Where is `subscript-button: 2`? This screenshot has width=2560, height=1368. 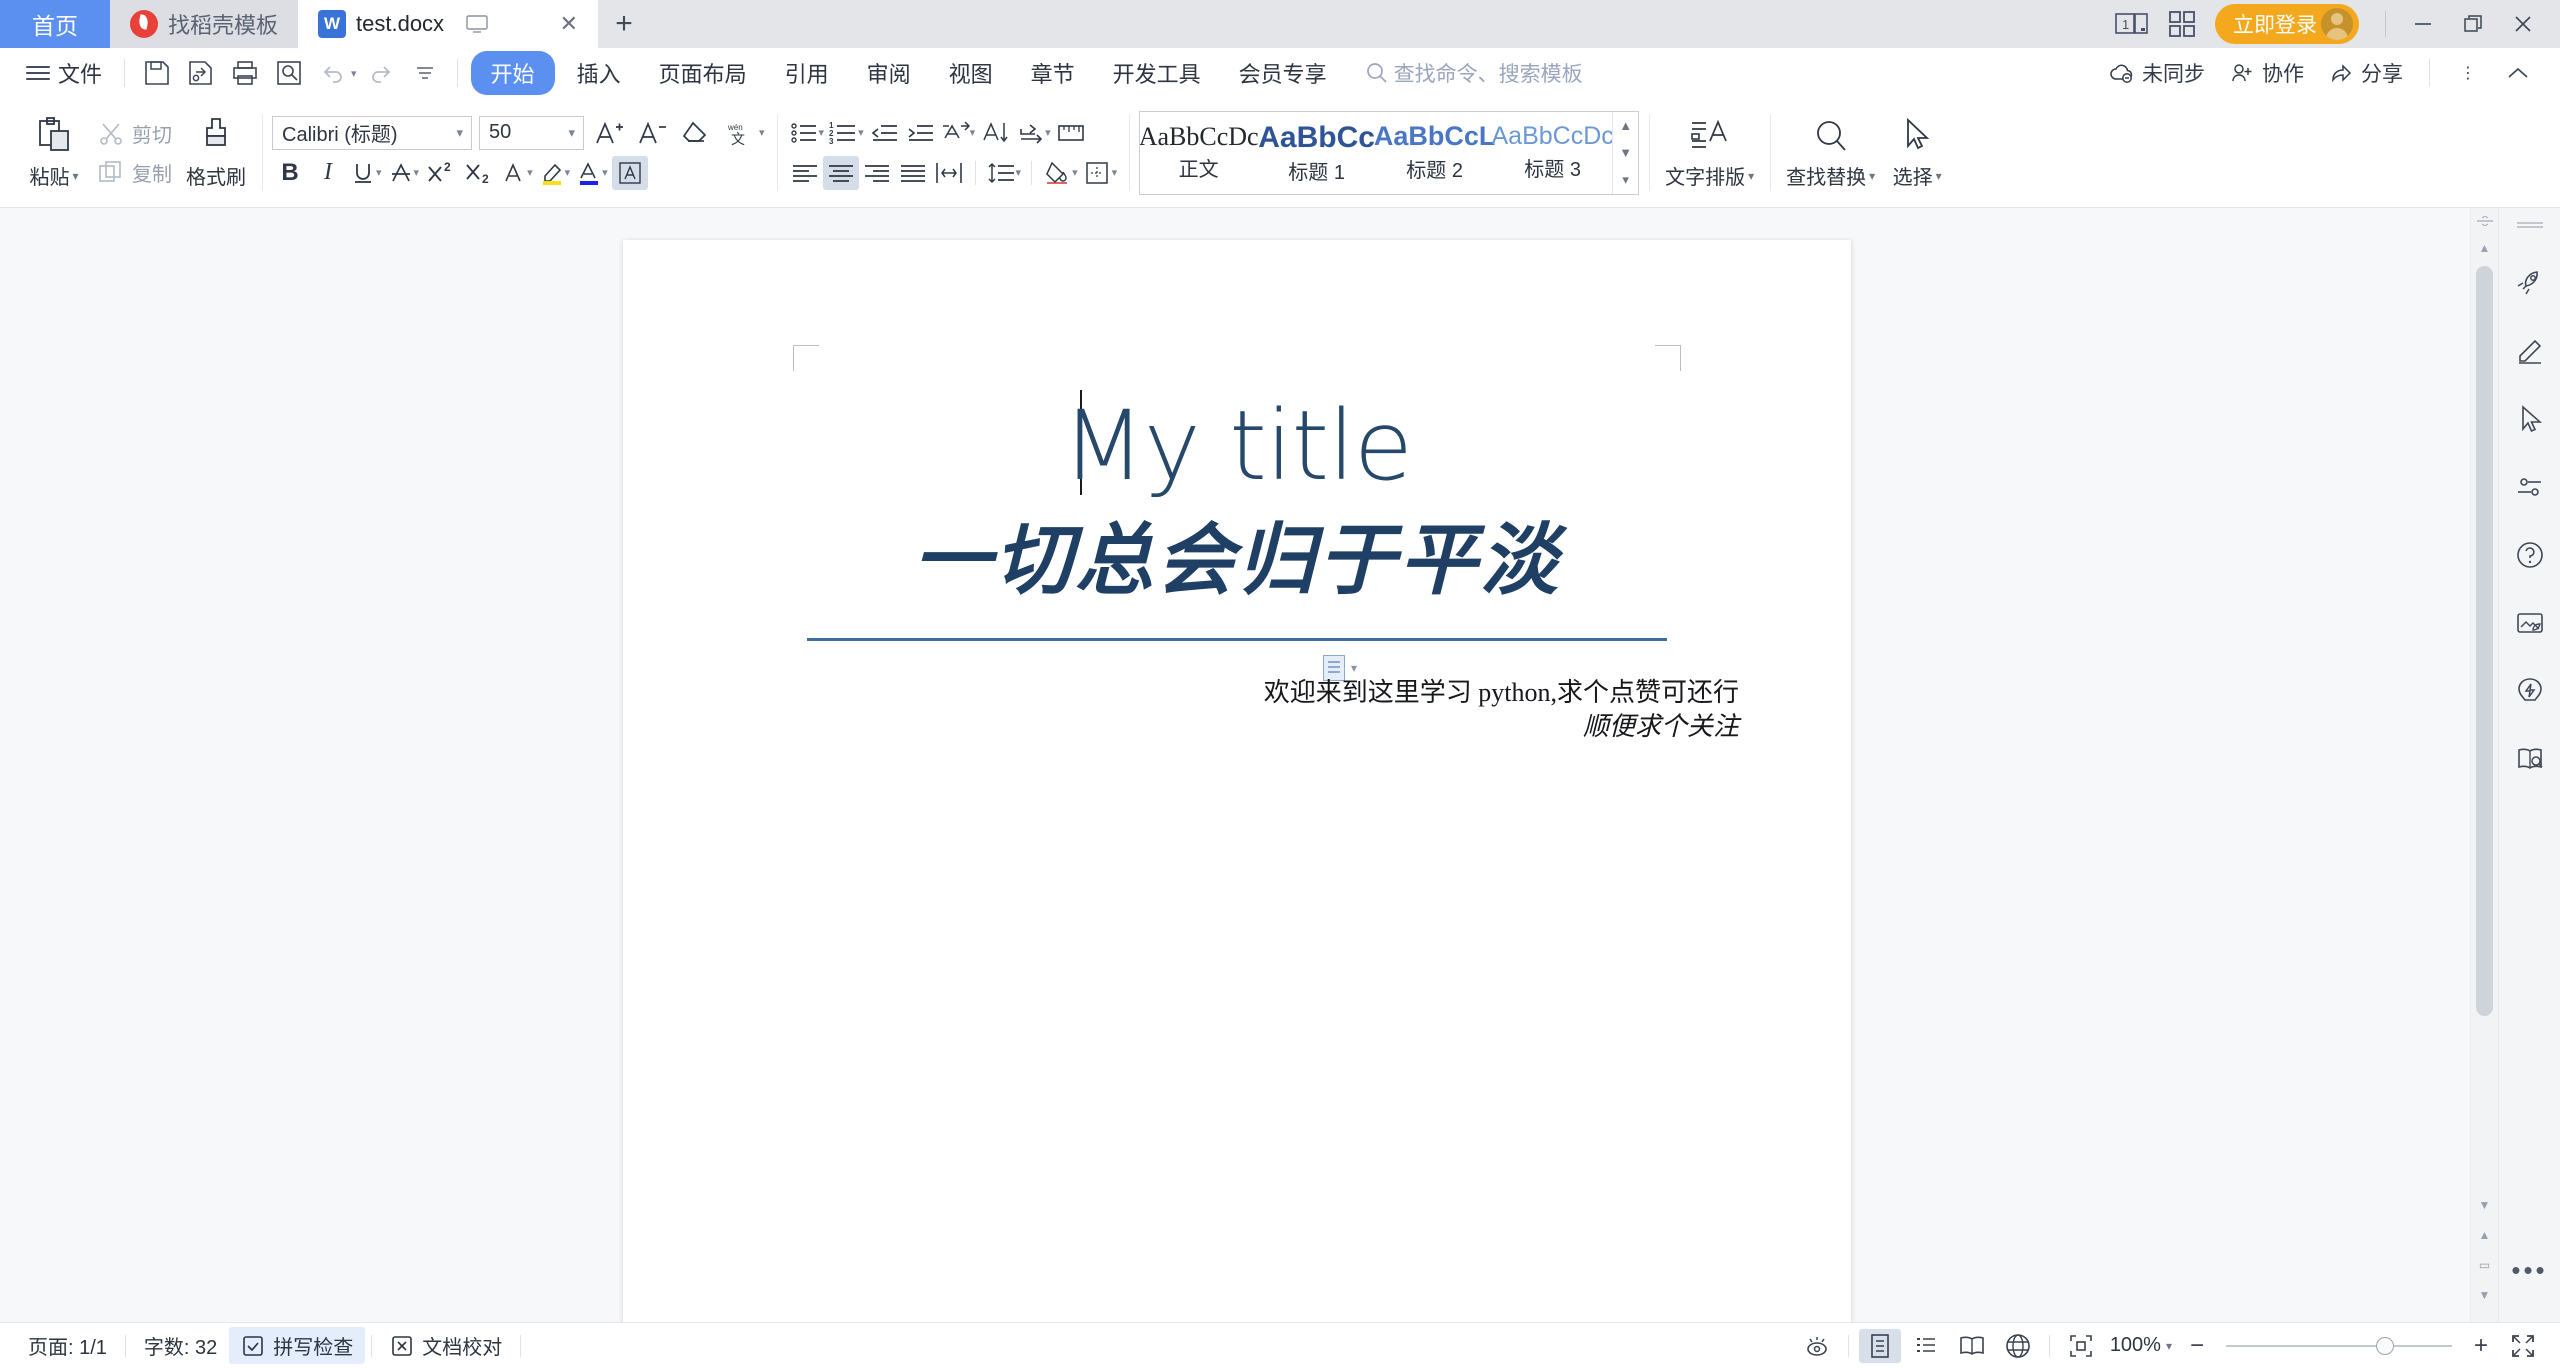 subscript-button: 2 is located at coordinates (479, 173).